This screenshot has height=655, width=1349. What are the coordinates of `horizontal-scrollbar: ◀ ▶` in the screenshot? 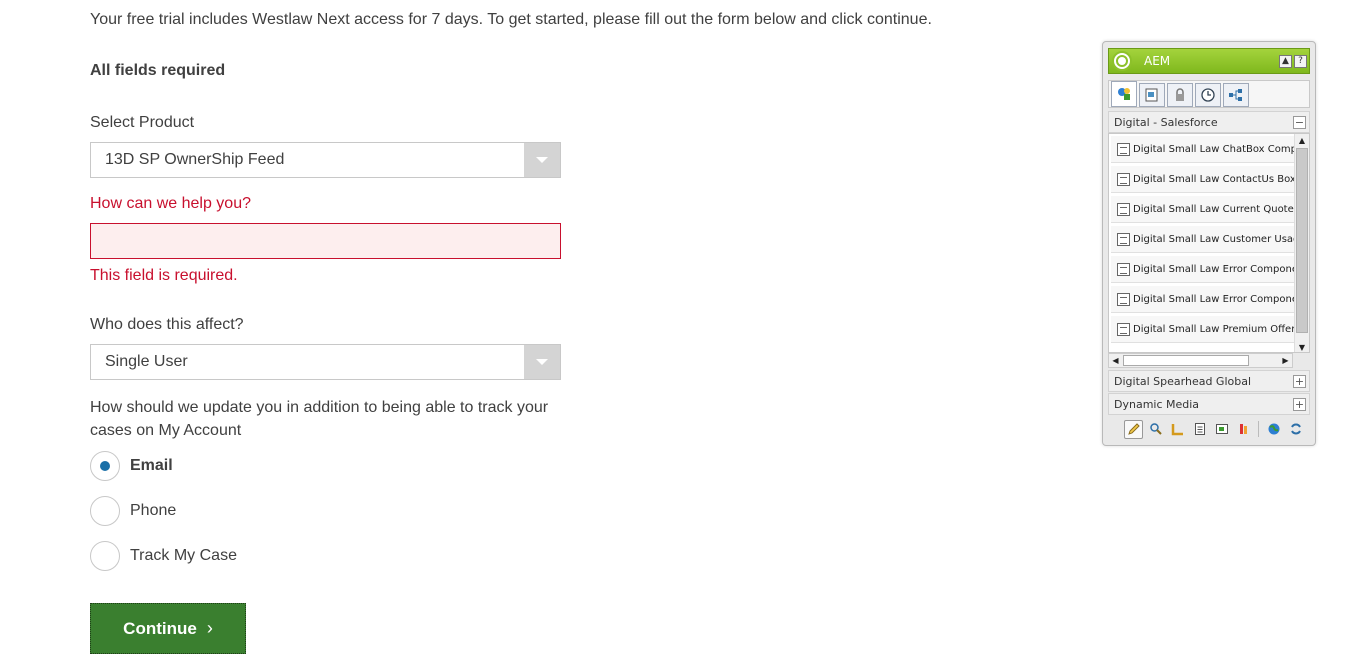 It's located at (1200, 360).